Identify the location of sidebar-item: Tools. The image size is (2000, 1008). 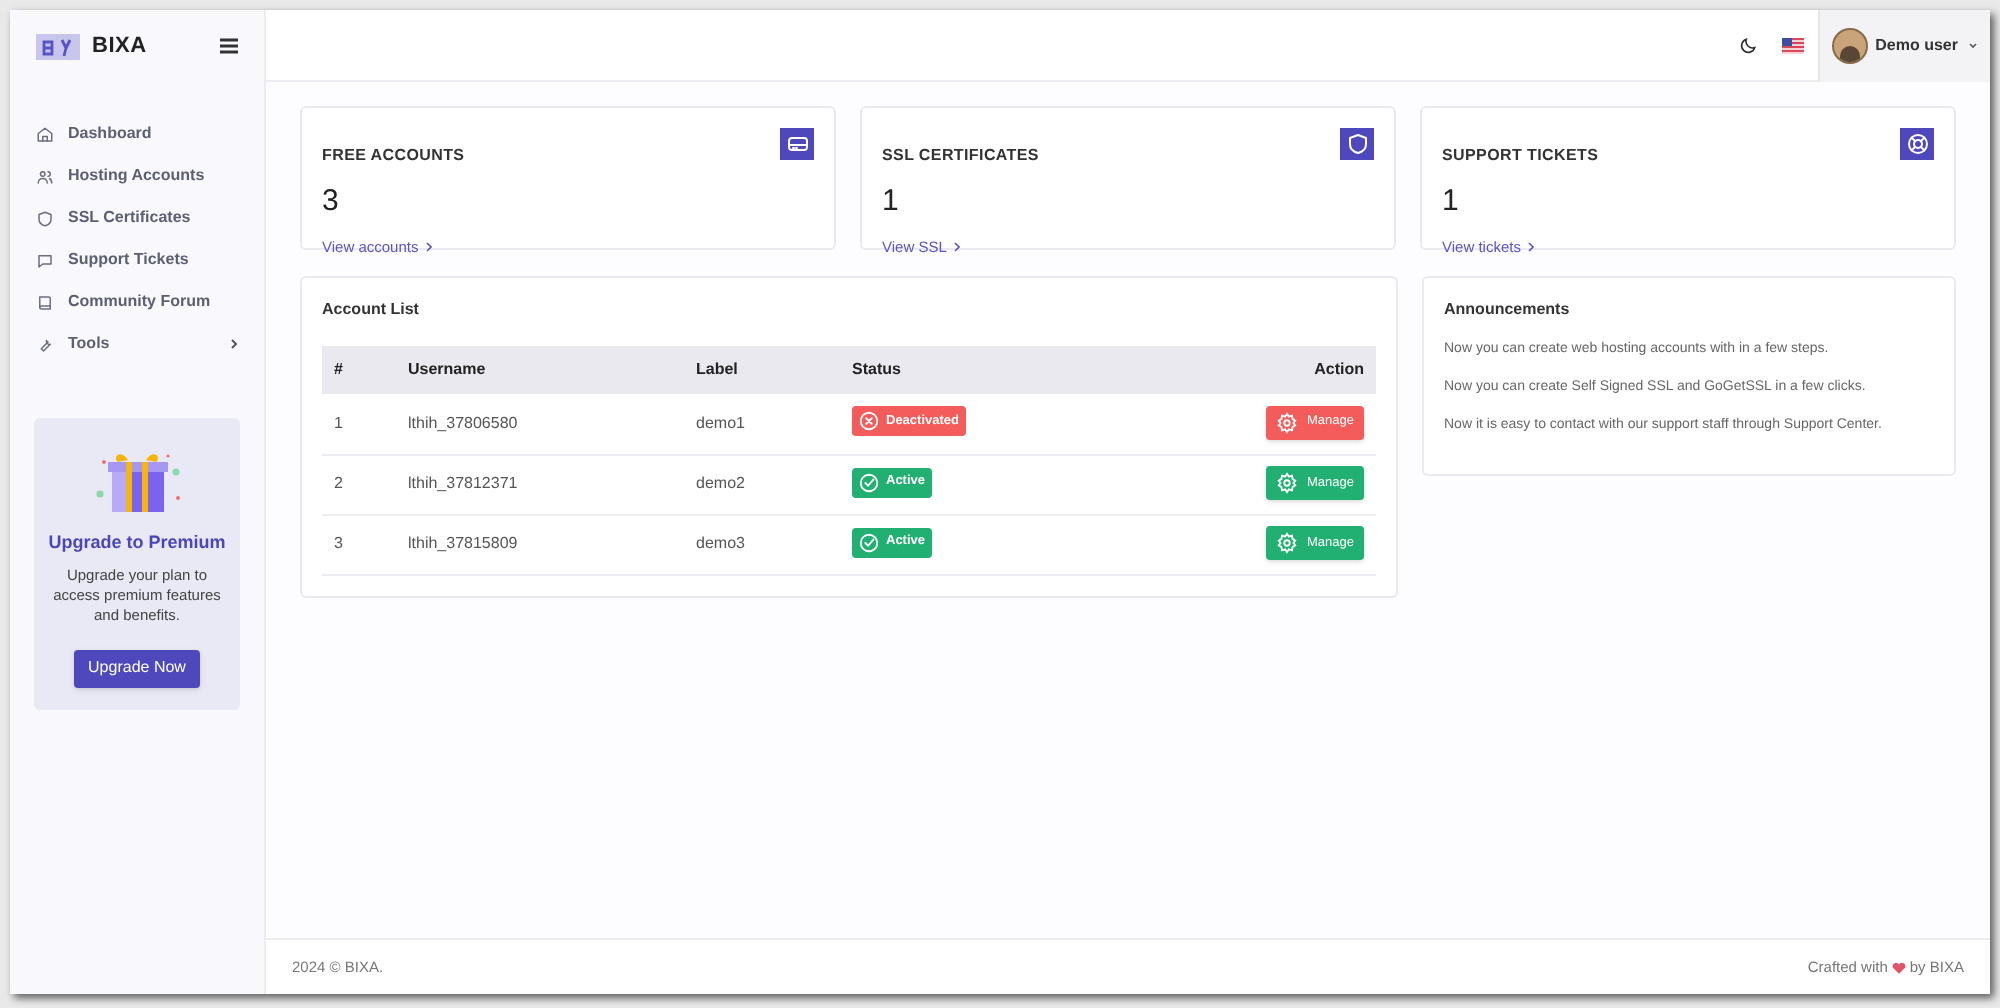
(137, 344).